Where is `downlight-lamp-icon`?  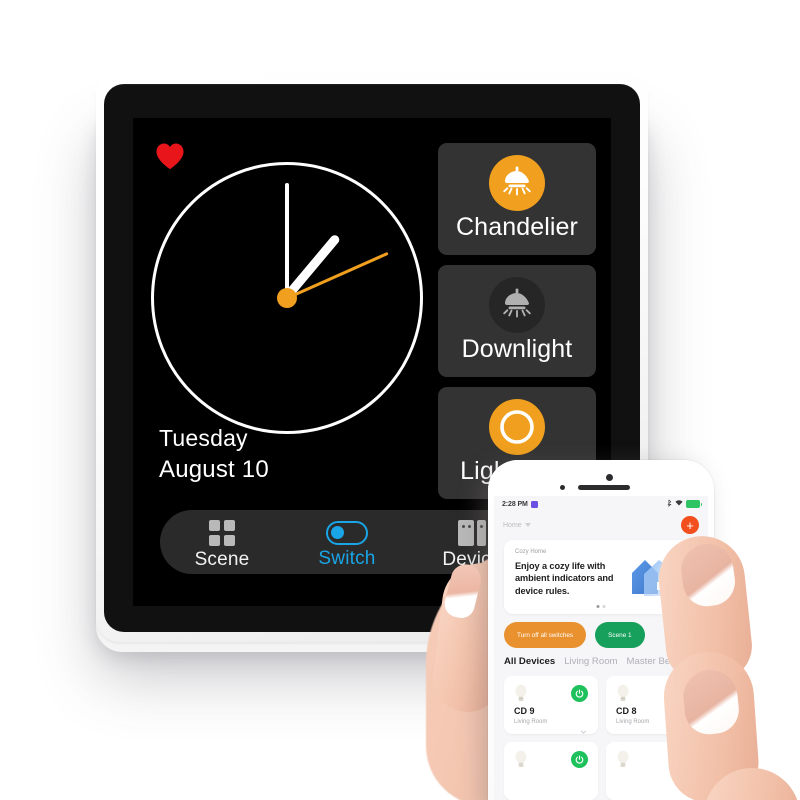 downlight-lamp-icon is located at coordinates (517, 305).